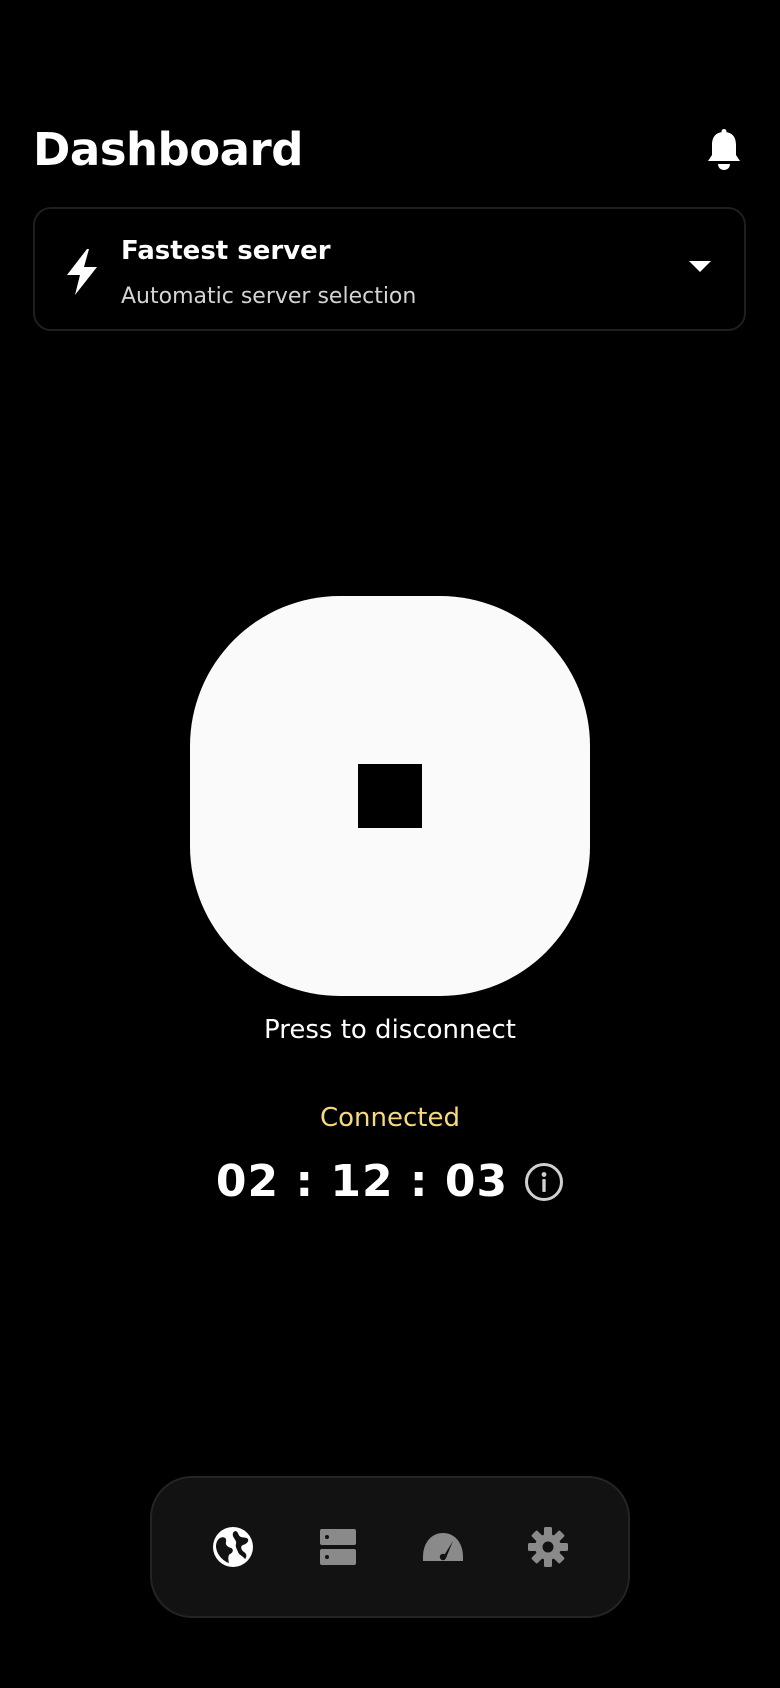  What do you see at coordinates (269, 296) in the screenshot?
I see `server-subtitle: Automatic server selection` at bounding box center [269, 296].